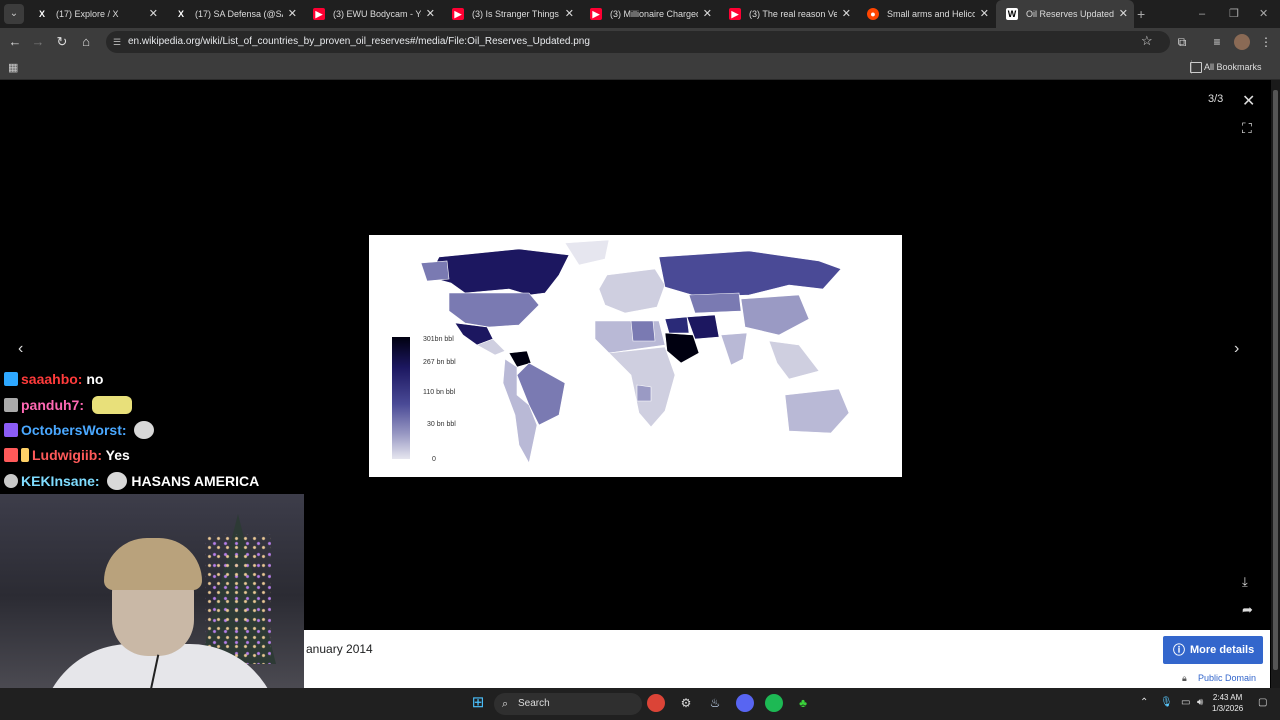 This screenshot has width=1280, height=720. I want to click on apps-grid-icon: ▦, so click(13, 67).